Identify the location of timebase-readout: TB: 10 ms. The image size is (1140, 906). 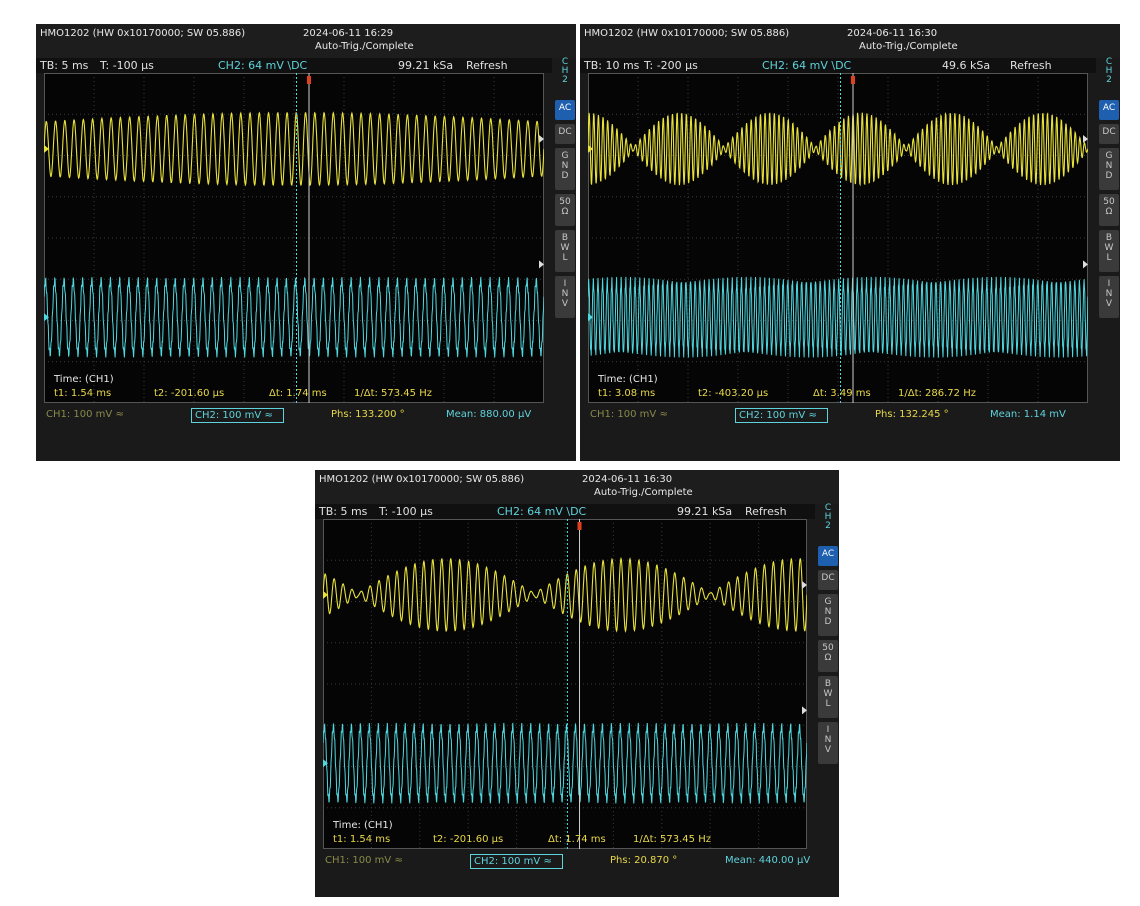
(611, 65).